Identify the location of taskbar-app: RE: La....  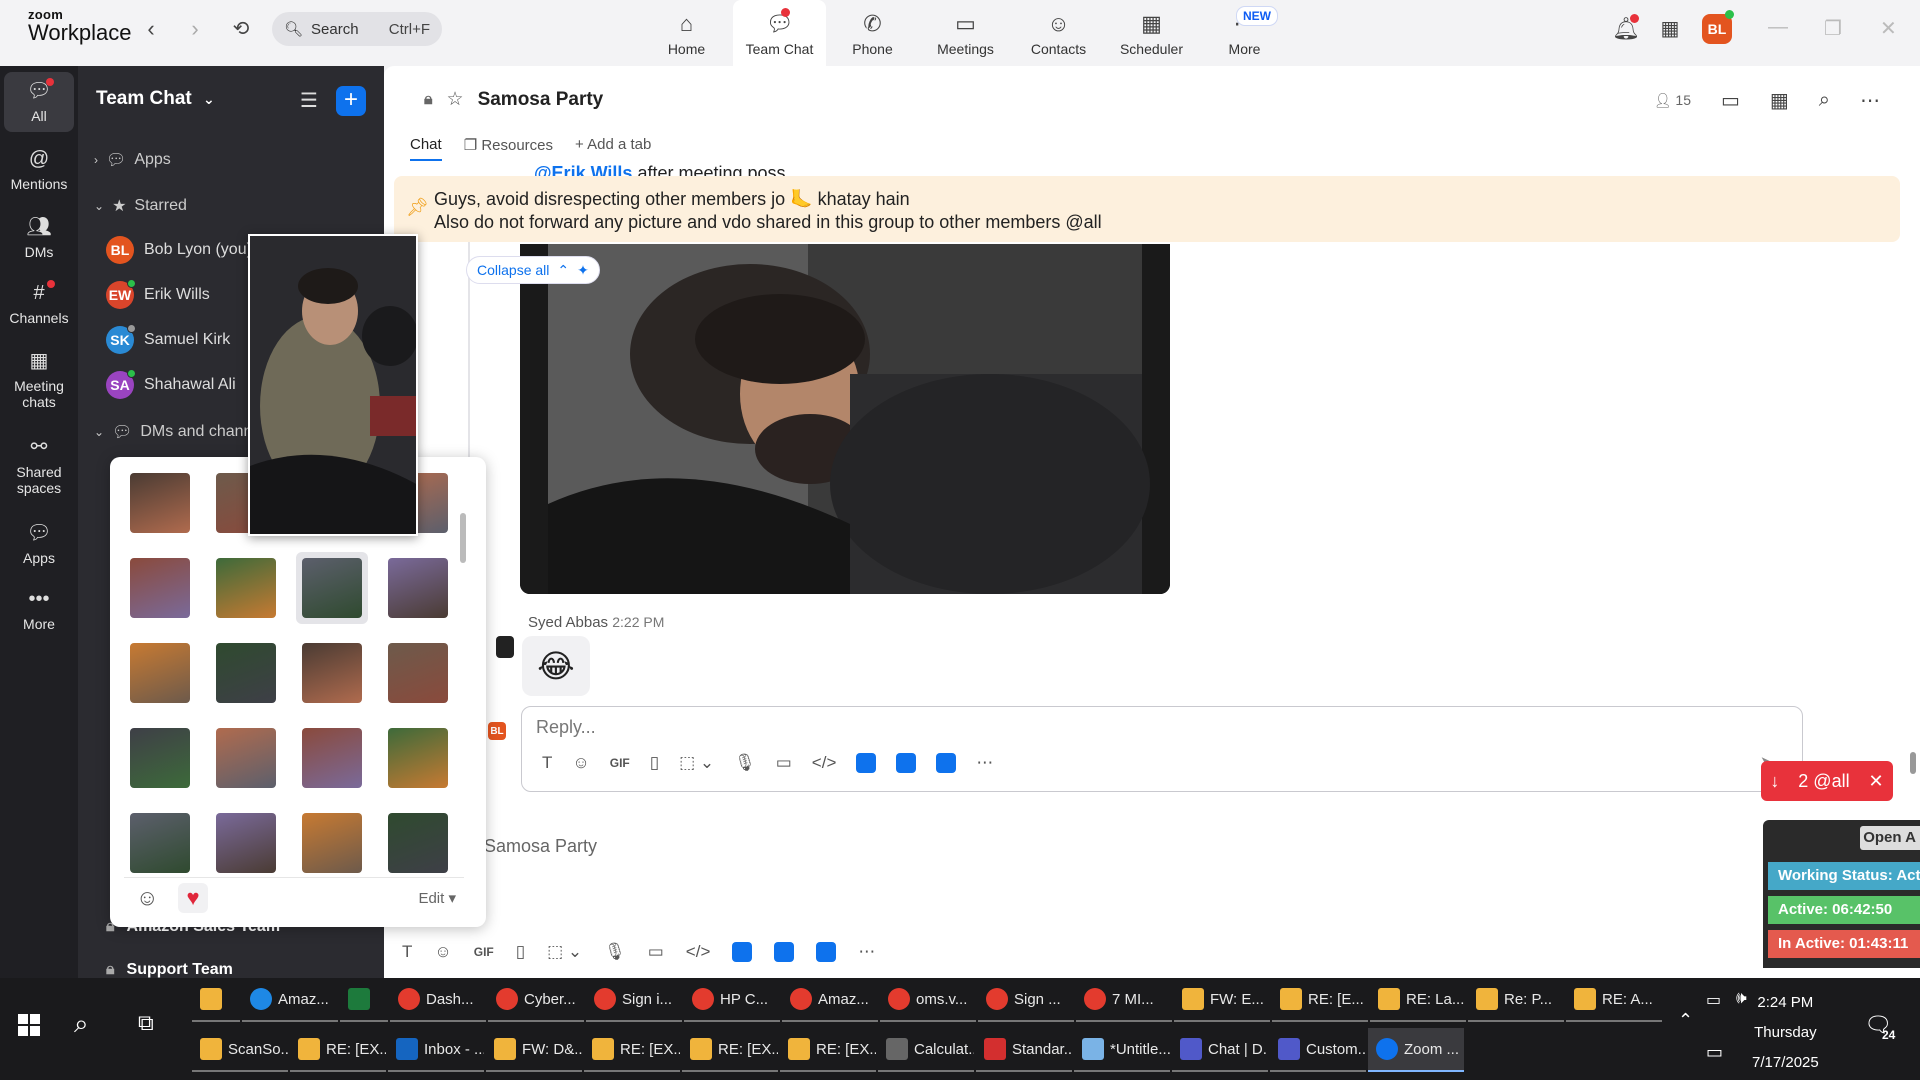
(1418, 1000).